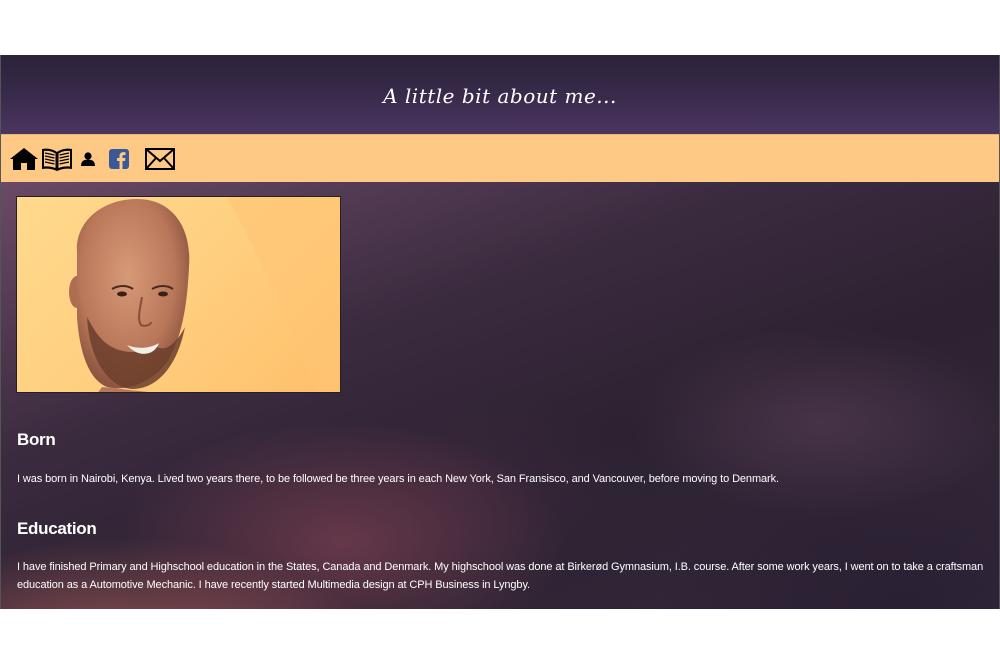 Image resolution: width=1000 pixels, height=667 pixels. Describe the element at coordinates (57, 528) in the screenshot. I see `education-heading: Education` at that location.